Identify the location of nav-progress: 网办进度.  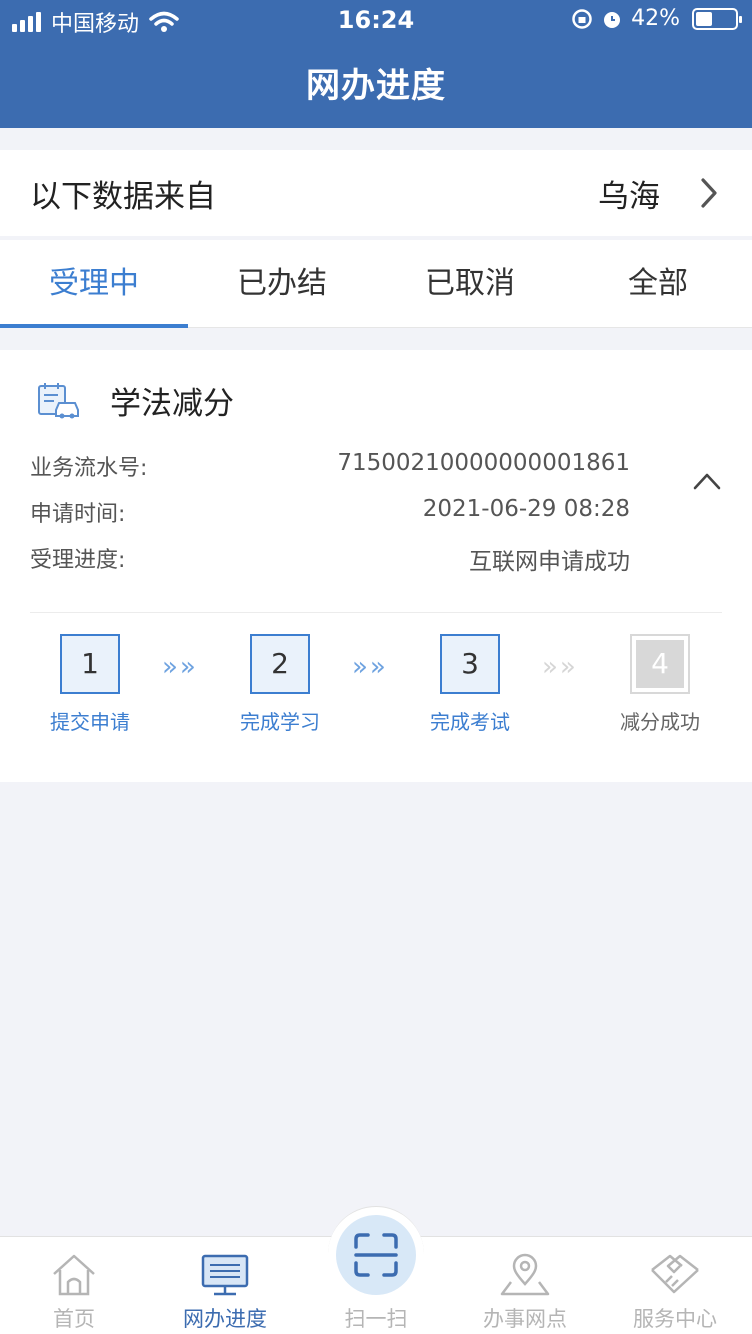
(225, 1291).